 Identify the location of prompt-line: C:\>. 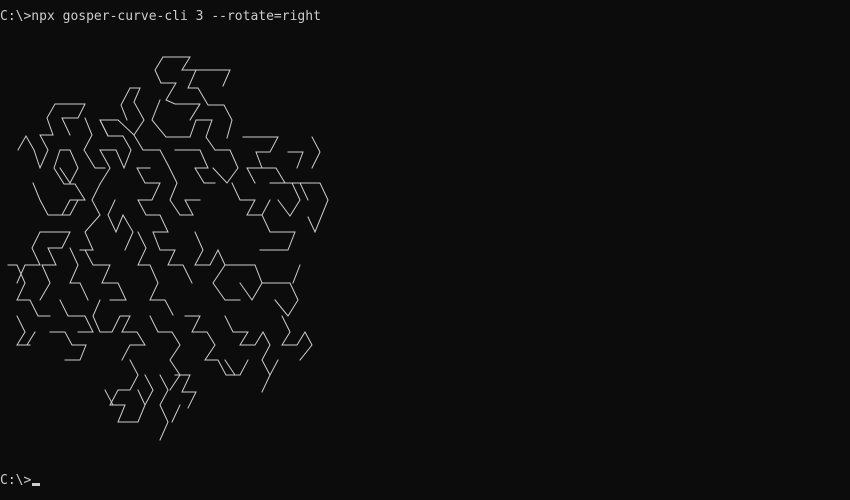
(20, 481).